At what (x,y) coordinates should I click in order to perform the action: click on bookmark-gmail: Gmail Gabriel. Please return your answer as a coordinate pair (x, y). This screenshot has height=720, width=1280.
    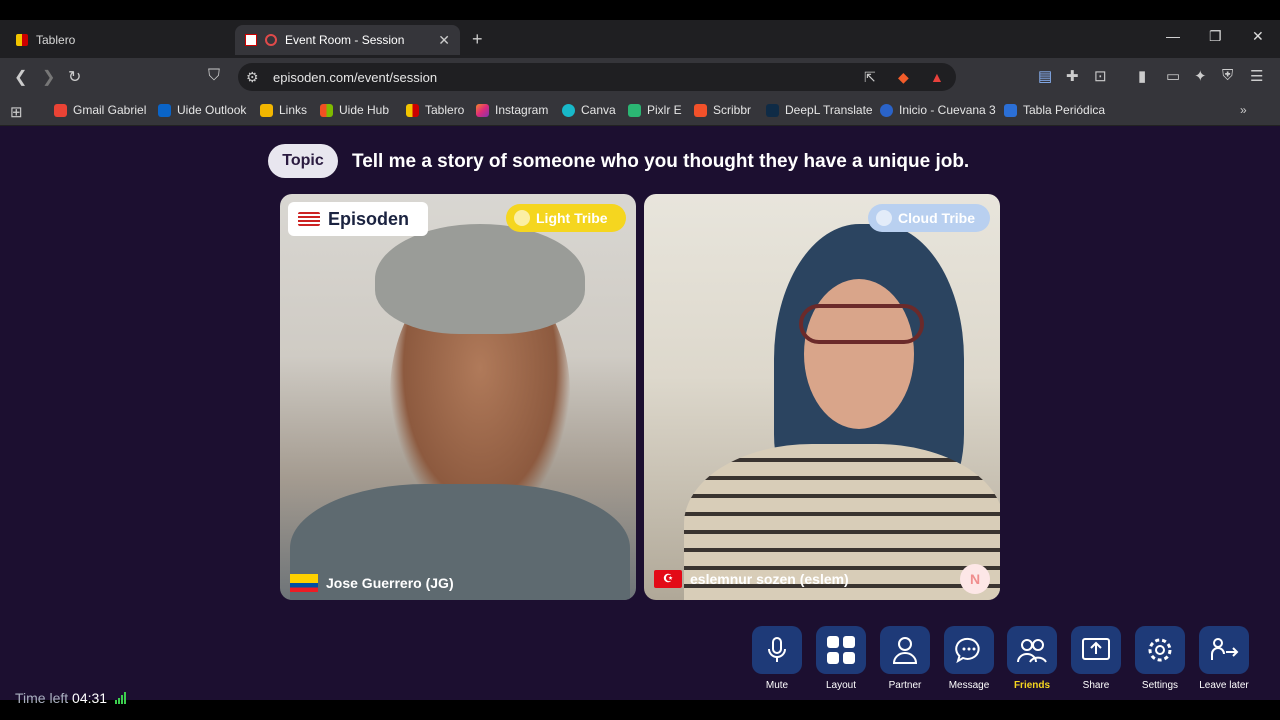
    Looking at the image, I should click on (100, 110).